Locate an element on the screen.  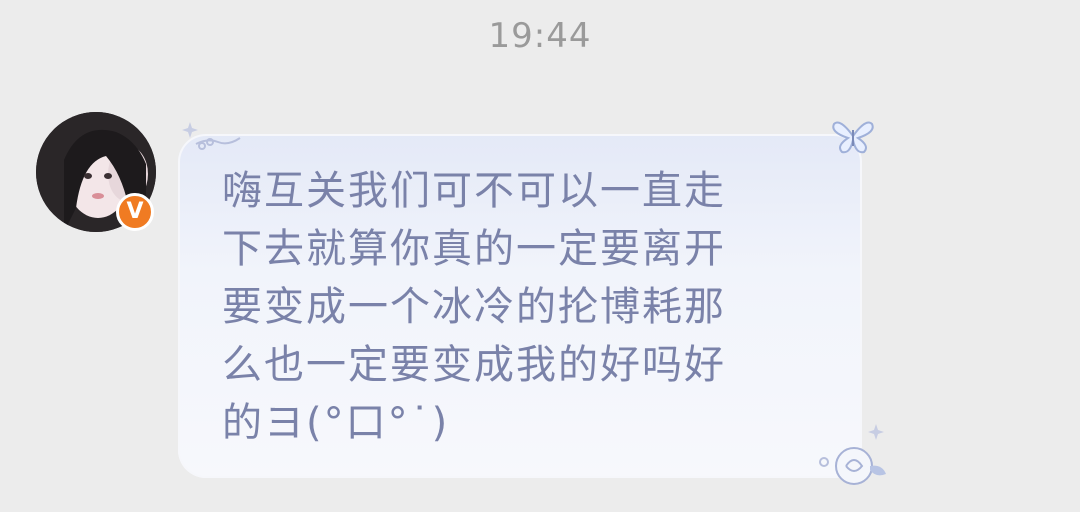
verified-icon: V is located at coordinates (135, 212).